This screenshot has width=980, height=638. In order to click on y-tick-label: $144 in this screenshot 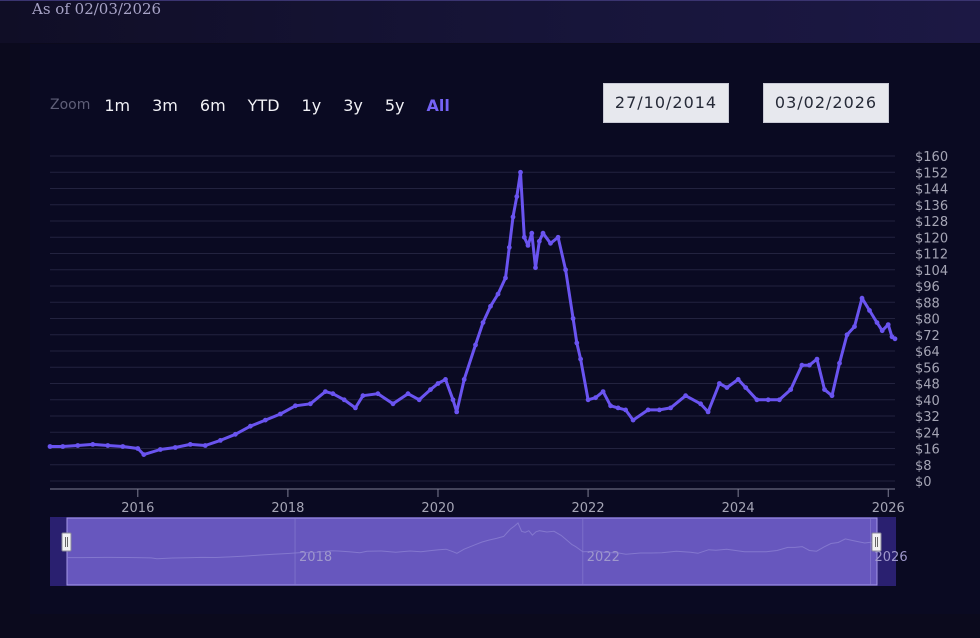, I will do `click(931, 190)`.